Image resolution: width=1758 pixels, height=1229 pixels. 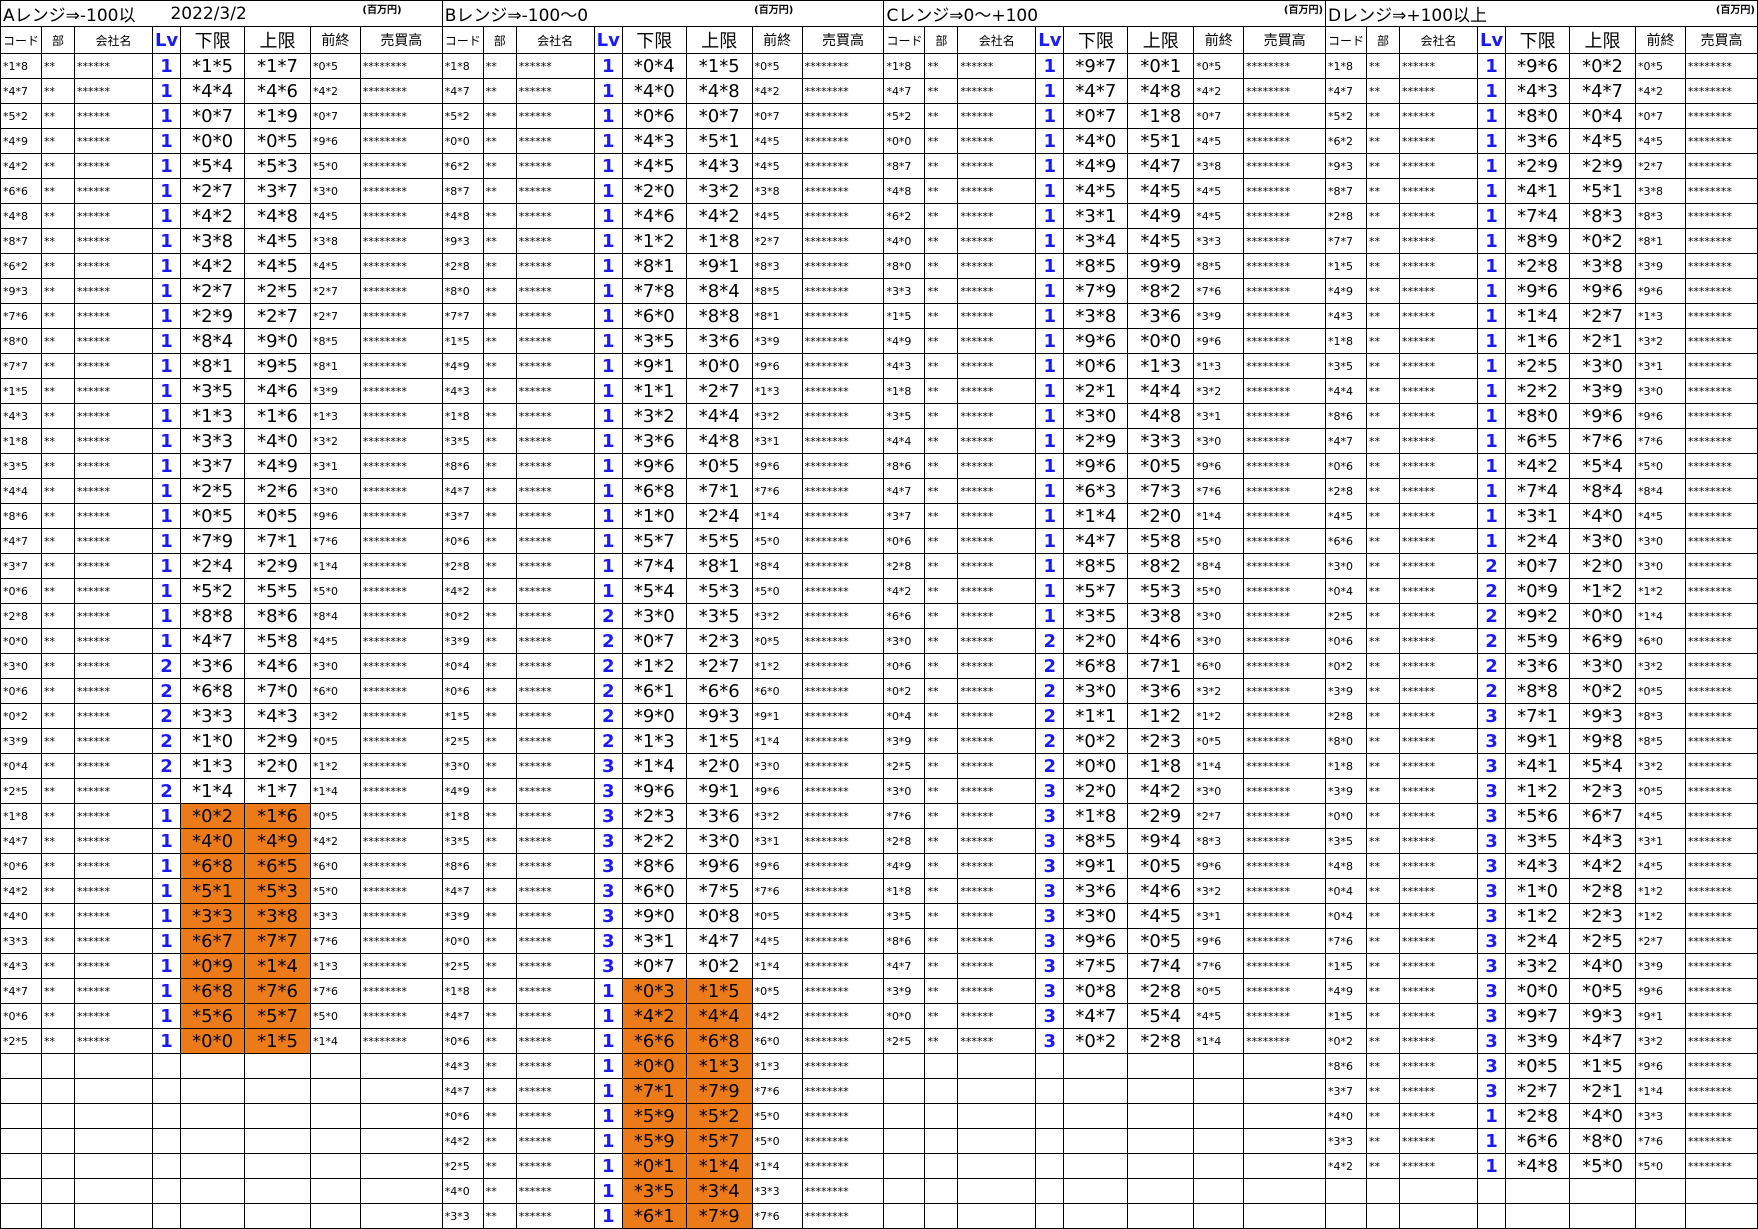 I want to click on range-a-title: Aレンジ⇒-100以, so click(x=76, y=13).